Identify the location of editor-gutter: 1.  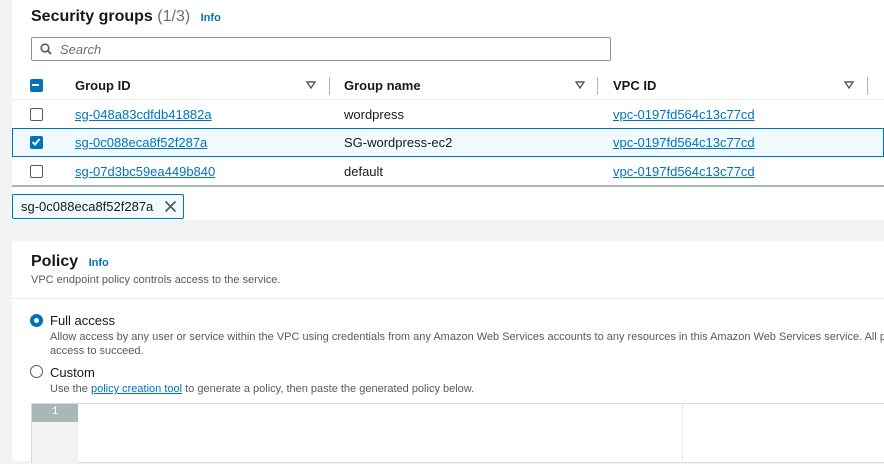
(55, 434).